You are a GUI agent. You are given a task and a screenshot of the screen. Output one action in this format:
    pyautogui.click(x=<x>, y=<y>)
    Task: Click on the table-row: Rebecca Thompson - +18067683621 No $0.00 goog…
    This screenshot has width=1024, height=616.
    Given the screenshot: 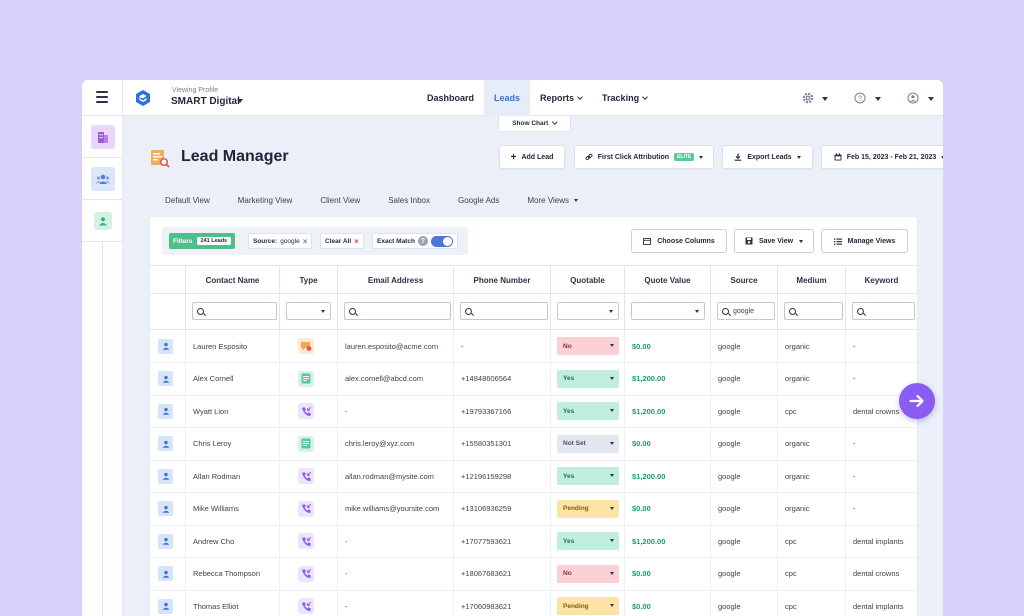 What is the action you would take?
    pyautogui.click(x=533, y=574)
    